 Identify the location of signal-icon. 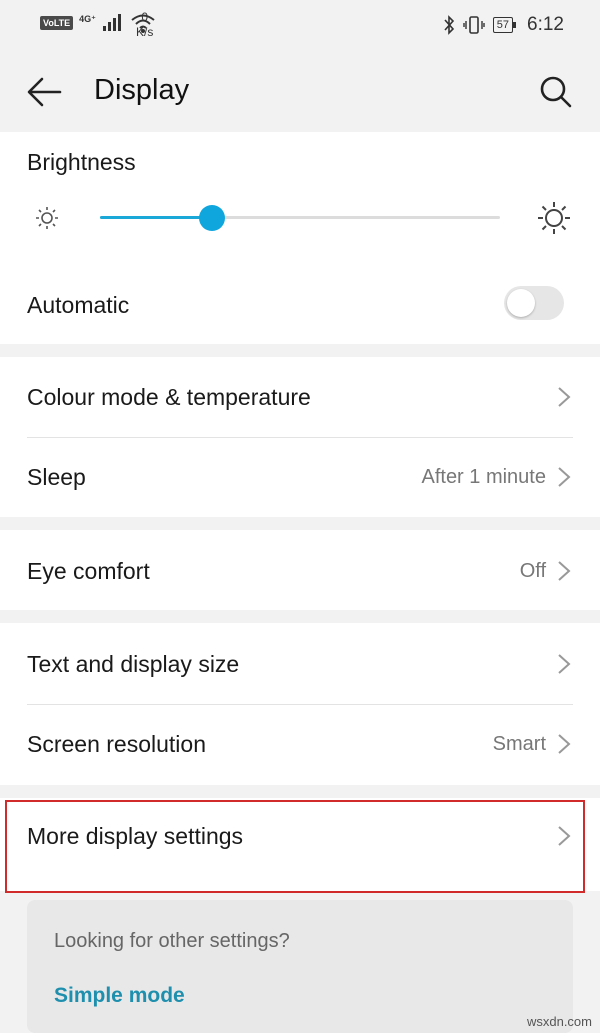
(111, 22).